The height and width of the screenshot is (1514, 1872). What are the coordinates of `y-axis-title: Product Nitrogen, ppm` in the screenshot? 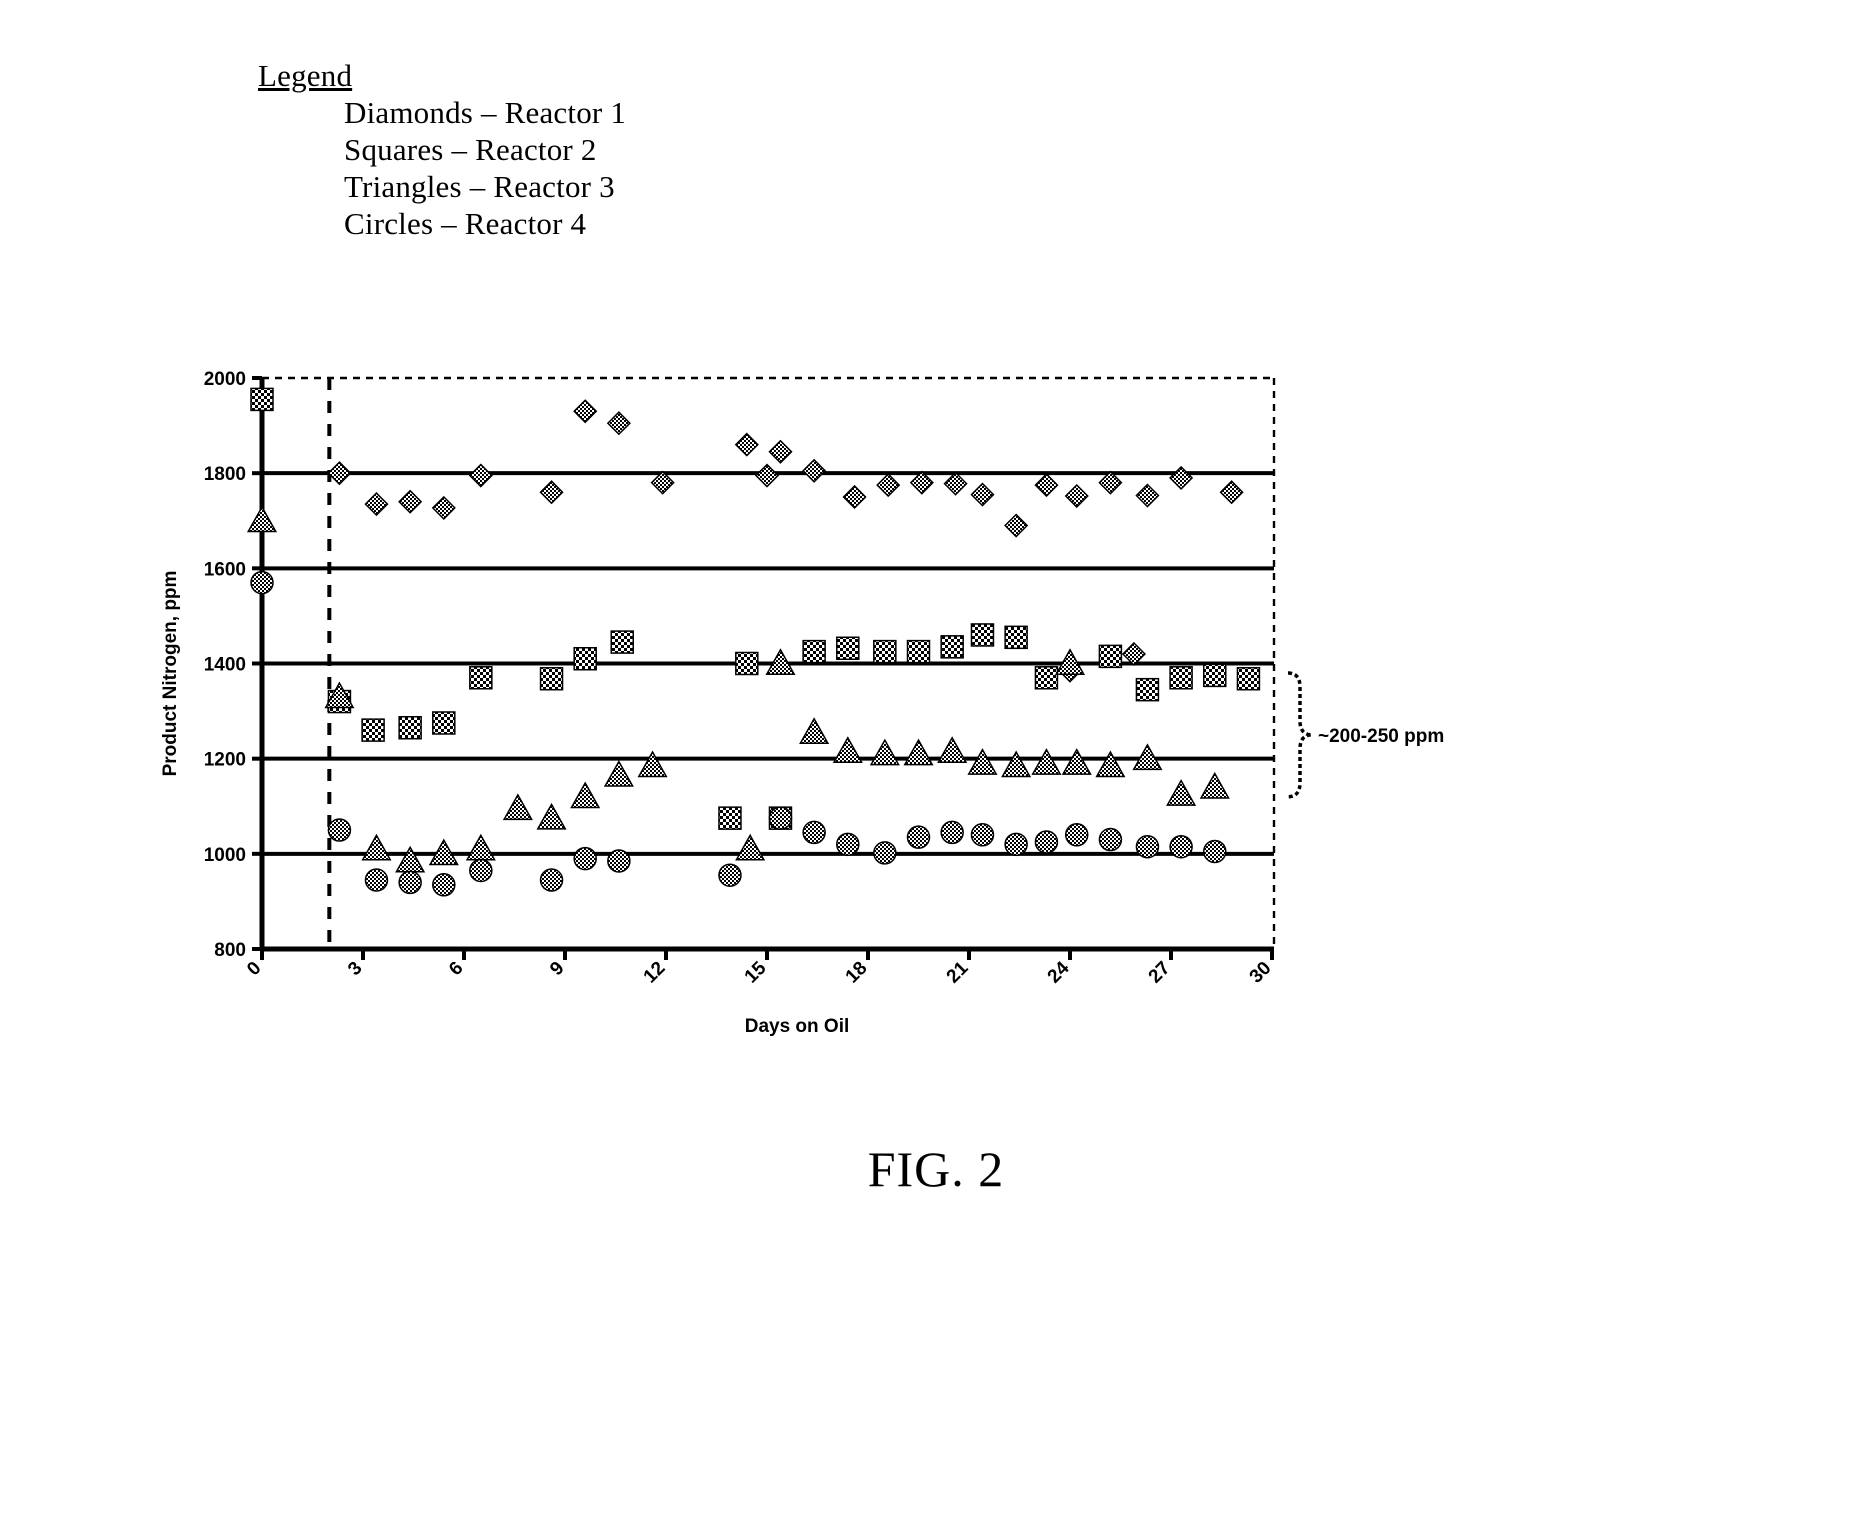 It's located at (170, 674).